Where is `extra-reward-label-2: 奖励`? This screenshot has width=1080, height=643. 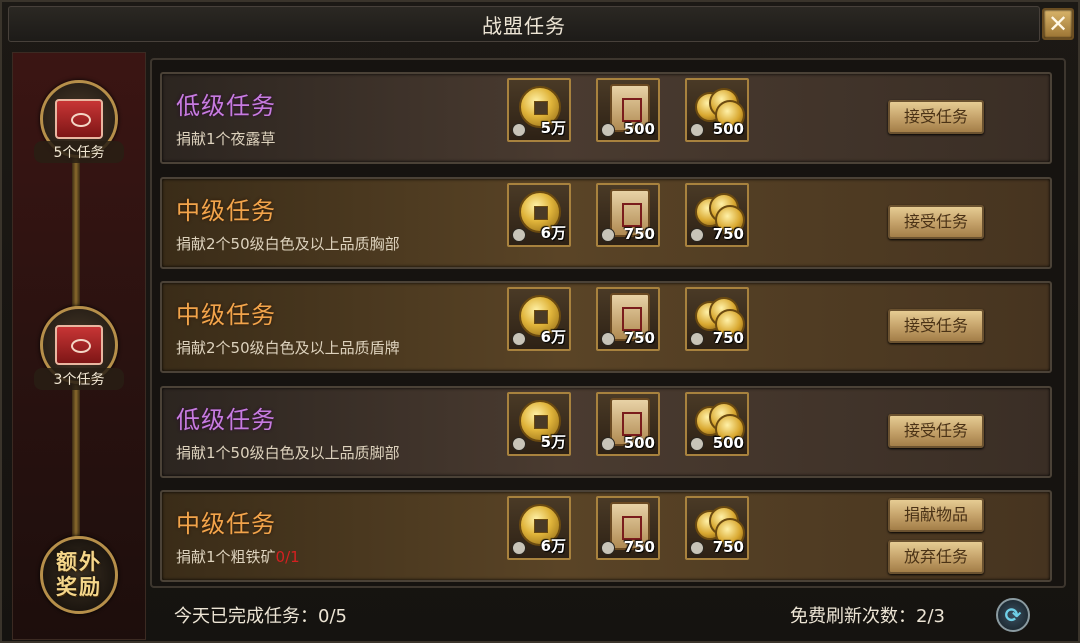 extra-reward-label-2: 奖励 is located at coordinates (79, 587).